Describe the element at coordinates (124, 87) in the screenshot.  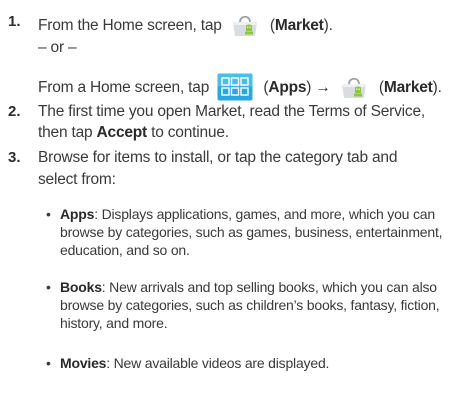
I see `step-text: From a Home screen, tap` at that location.